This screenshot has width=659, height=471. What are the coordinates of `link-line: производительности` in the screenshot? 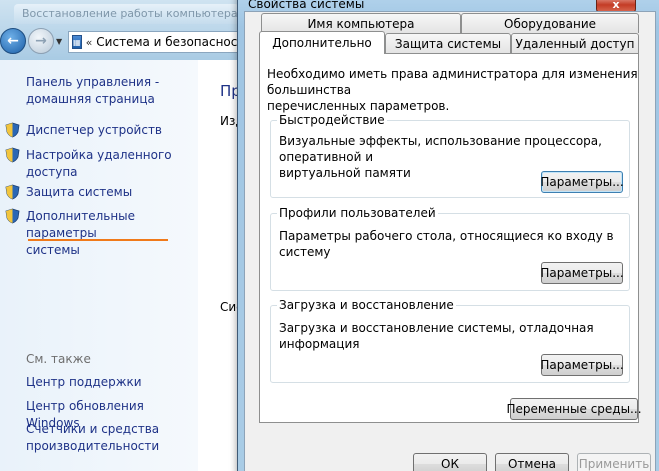 It's located at (93, 446).